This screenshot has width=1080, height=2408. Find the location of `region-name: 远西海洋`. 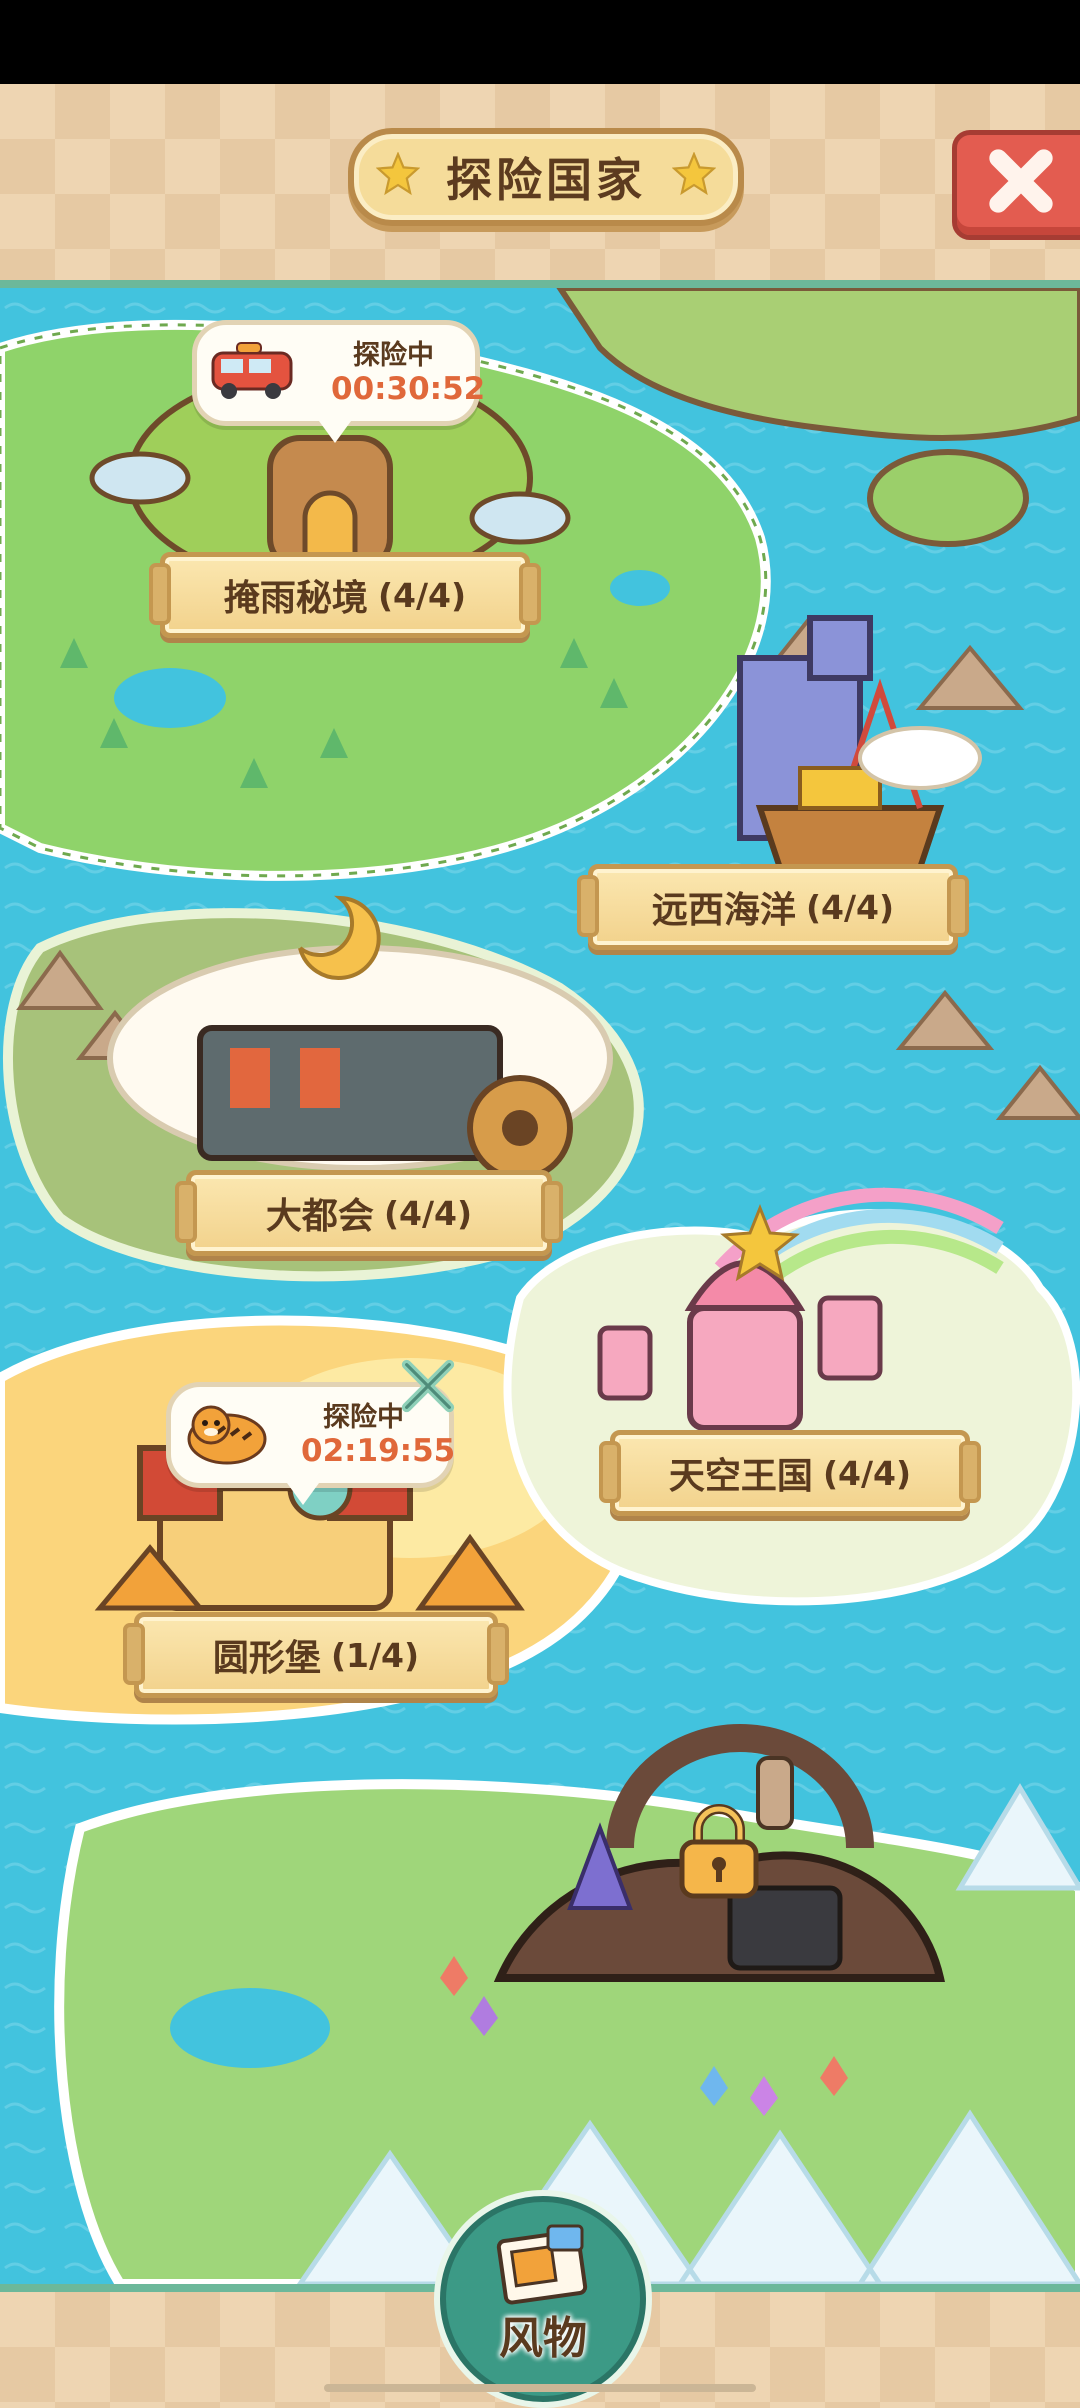

region-name: 远西海洋 is located at coordinates (723, 910).